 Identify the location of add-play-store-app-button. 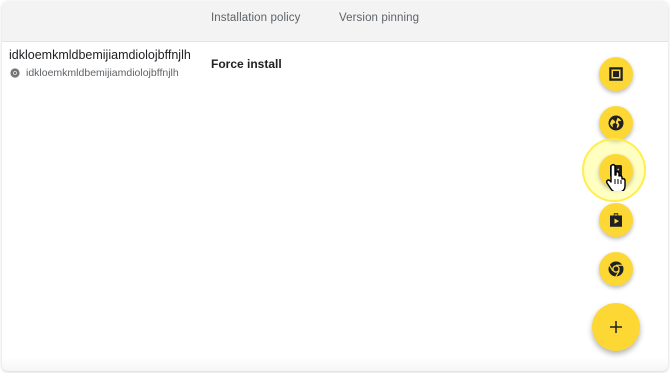
(616, 220).